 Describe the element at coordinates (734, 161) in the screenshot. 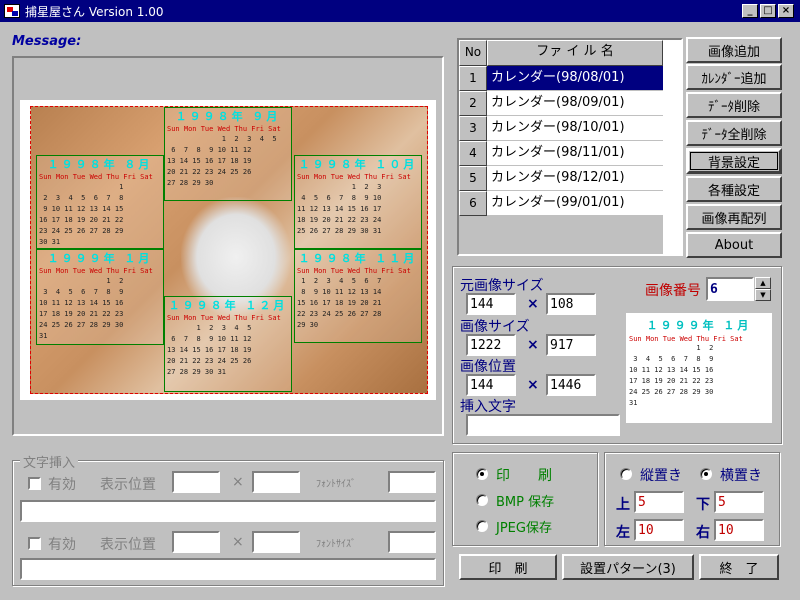

I see `background-settings-button: 背景設定` at that location.